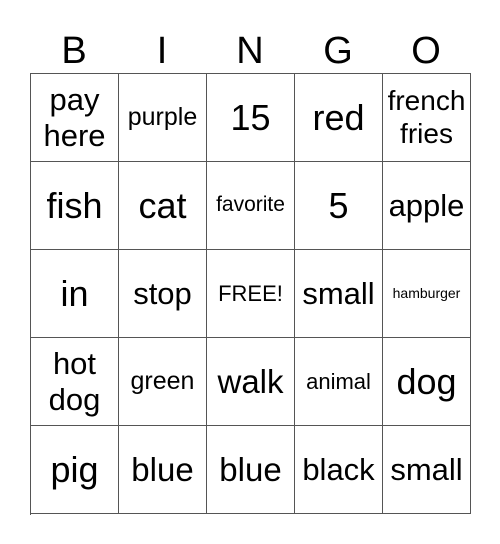  What do you see at coordinates (427, 206) in the screenshot?
I see `bingo-cell: apple` at bounding box center [427, 206].